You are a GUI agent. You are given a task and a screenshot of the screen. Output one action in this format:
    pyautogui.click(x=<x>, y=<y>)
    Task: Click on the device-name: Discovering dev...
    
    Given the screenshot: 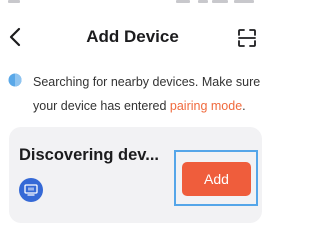 What is the action you would take?
    pyautogui.click(x=89, y=155)
    